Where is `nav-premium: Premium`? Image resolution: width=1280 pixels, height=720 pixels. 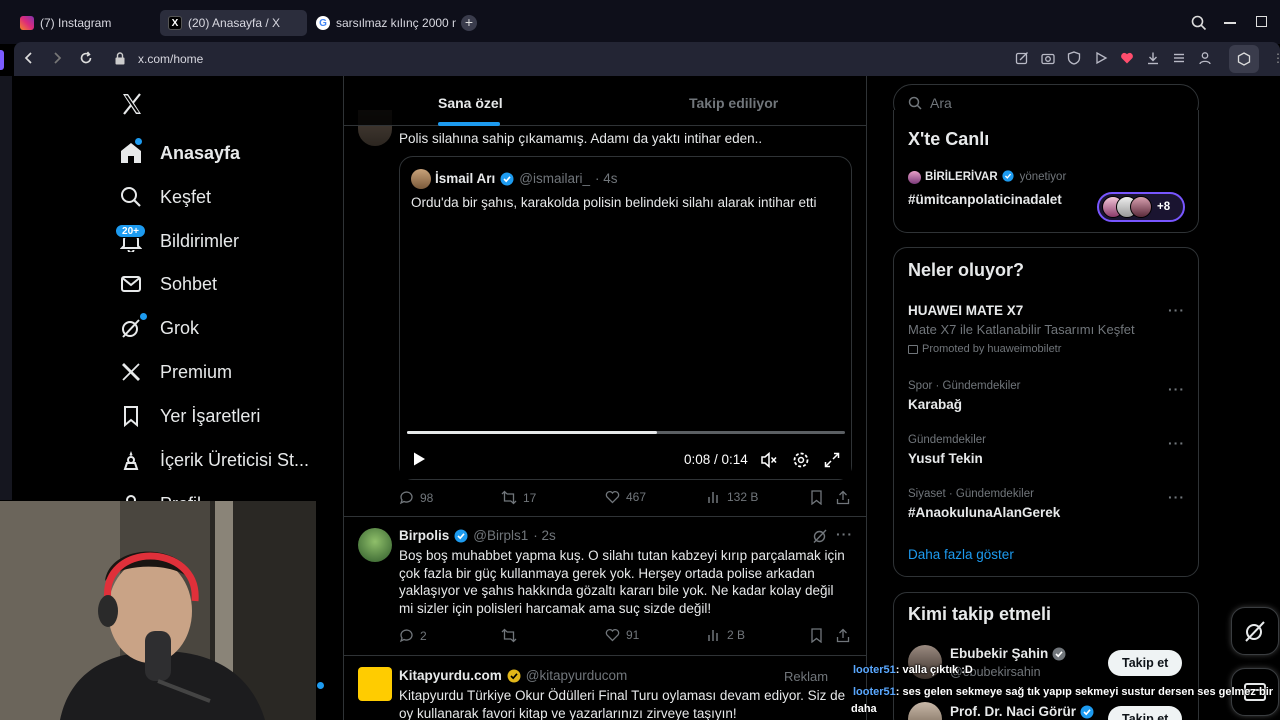 nav-premium: Premium is located at coordinates (175, 372).